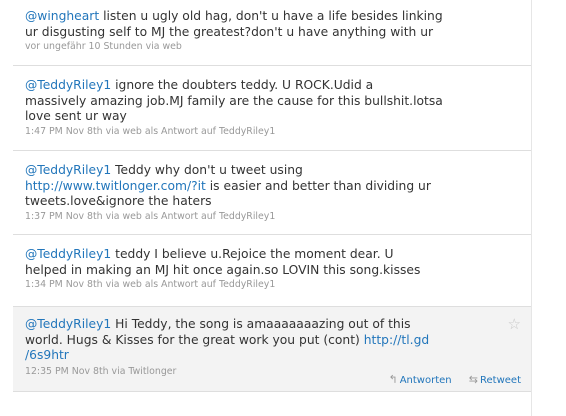 This screenshot has height=416, width=566. What do you see at coordinates (47, 355) in the screenshot?
I see `url-link-continued: /6s9htr` at bounding box center [47, 355].